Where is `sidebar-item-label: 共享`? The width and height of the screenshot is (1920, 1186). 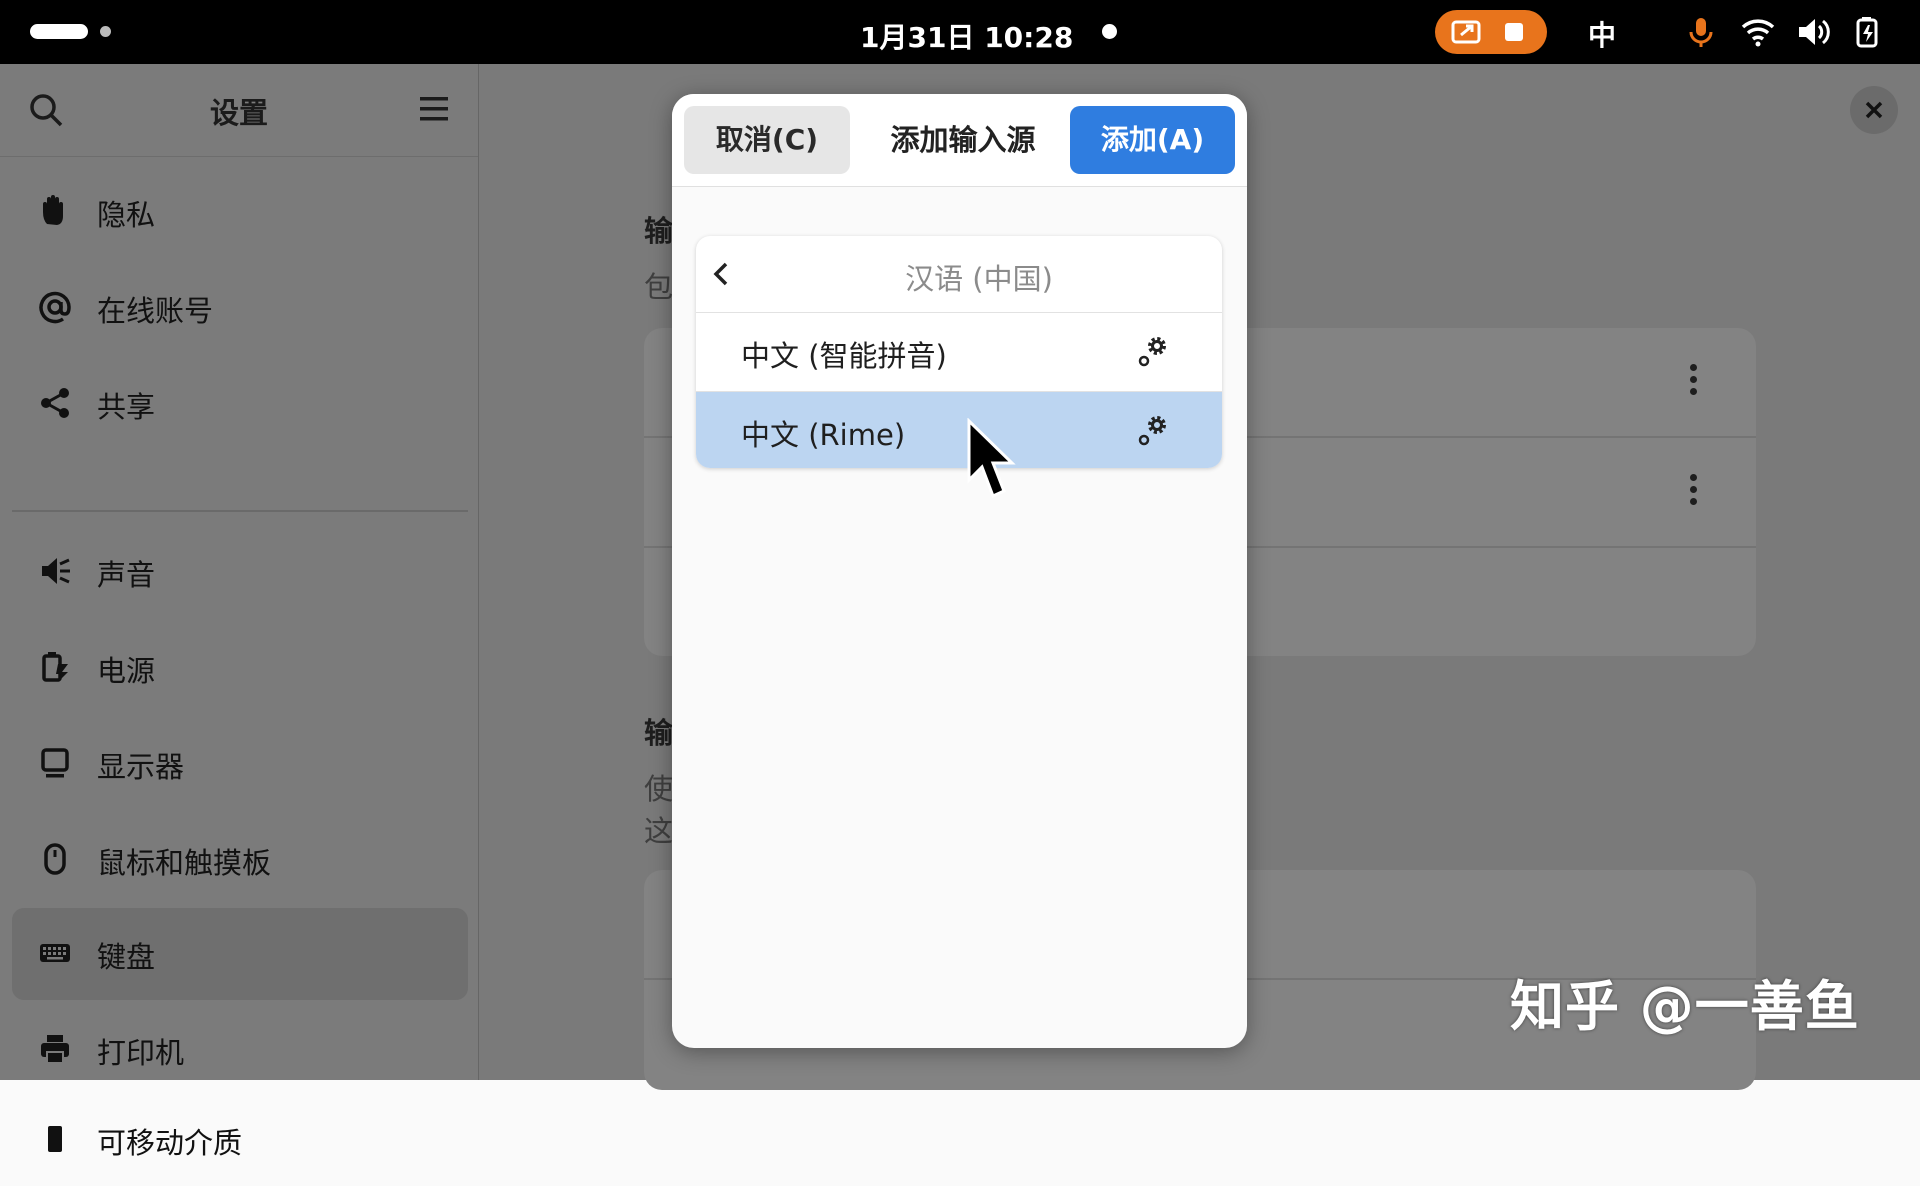 sidebar-item-label: 共享 is located at coordinates (126, 407).